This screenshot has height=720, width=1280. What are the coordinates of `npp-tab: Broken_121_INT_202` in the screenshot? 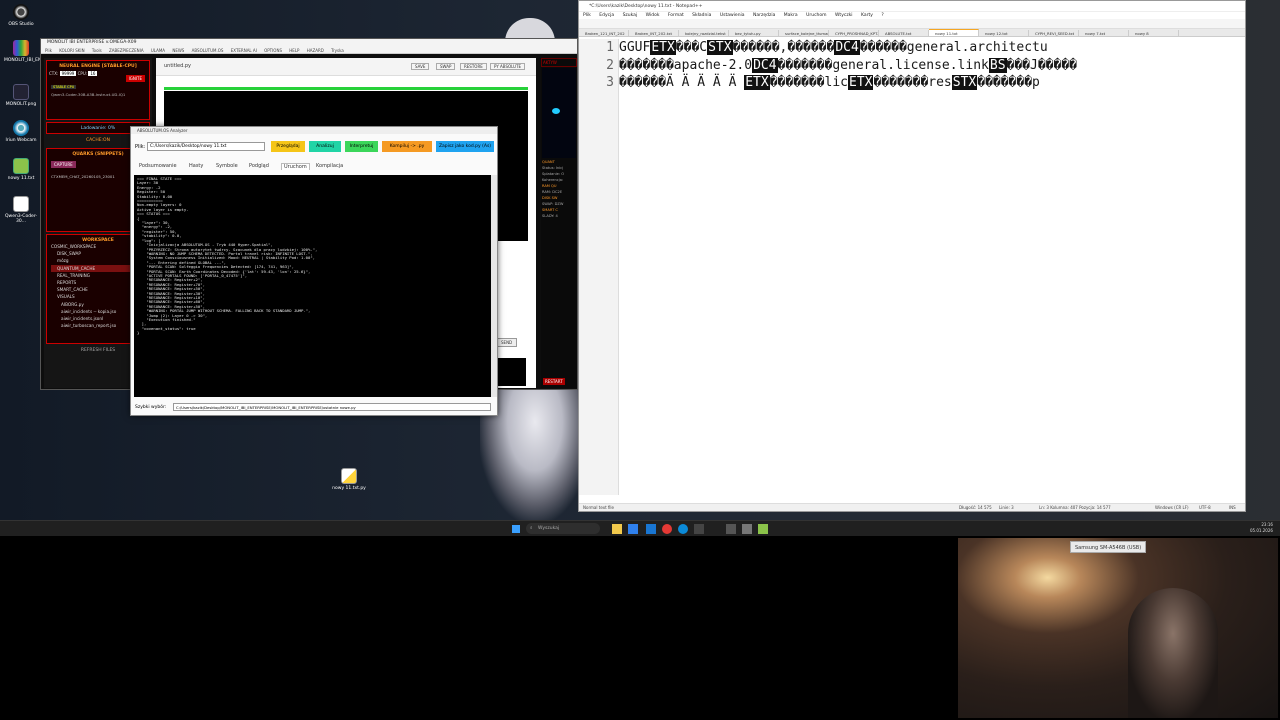 It's located at (604, 33).